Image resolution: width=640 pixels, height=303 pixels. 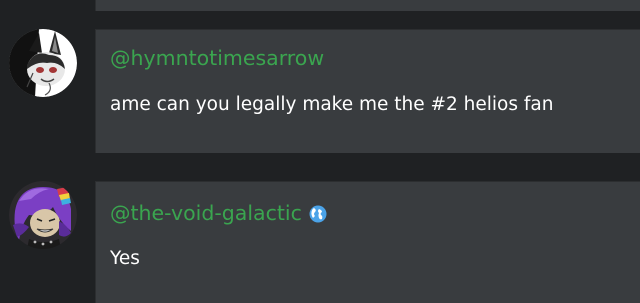 I want to click on purple-hair-character-avatar-icon, so click(x=43, y=215).